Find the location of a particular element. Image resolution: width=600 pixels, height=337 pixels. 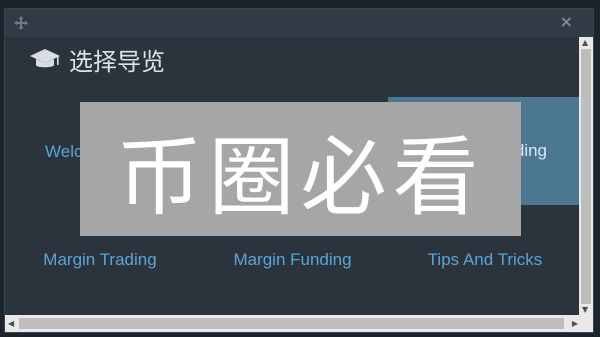

move-icon is located at coordinates (21, 23).